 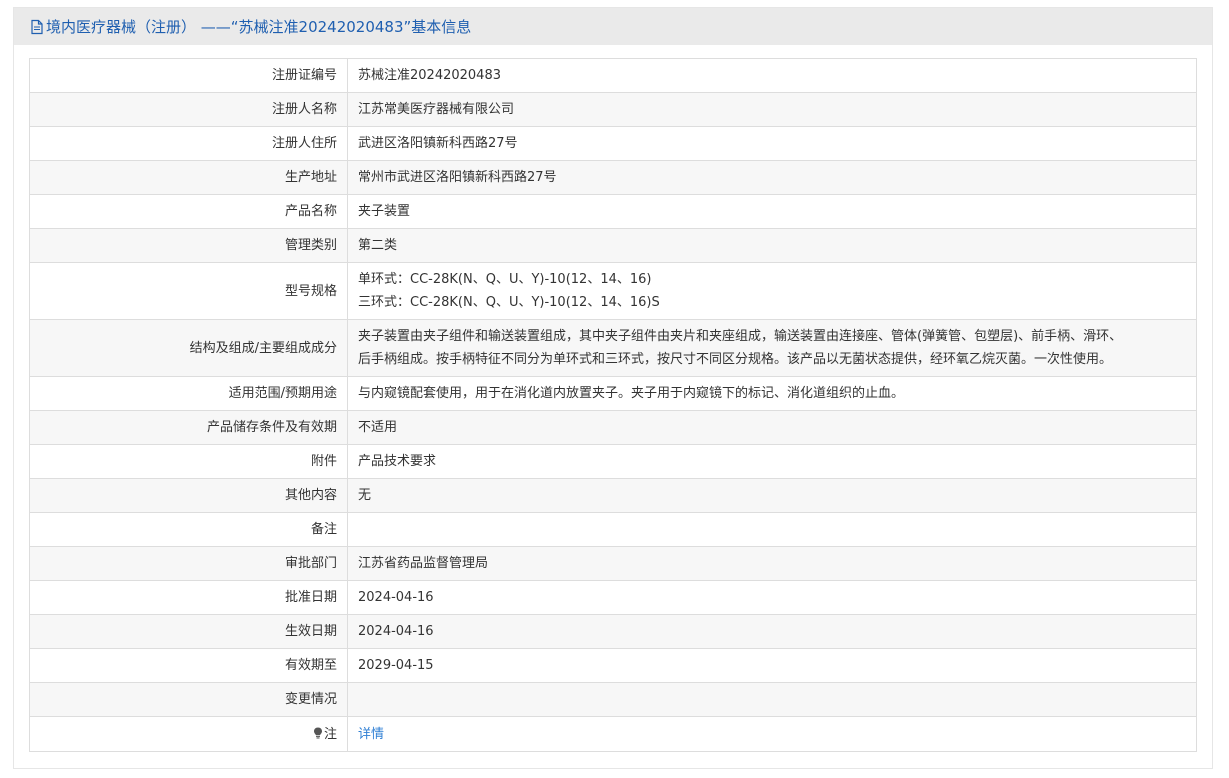 What do you see at coordinates (188, 211) in the screenshot?
I see `field-label: 产品名称` at bounding box center [188, 211].